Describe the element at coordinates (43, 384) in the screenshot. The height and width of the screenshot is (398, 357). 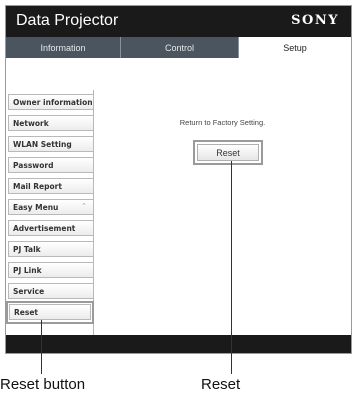
I see `callout-reset-button-label: Reset button` at that location.